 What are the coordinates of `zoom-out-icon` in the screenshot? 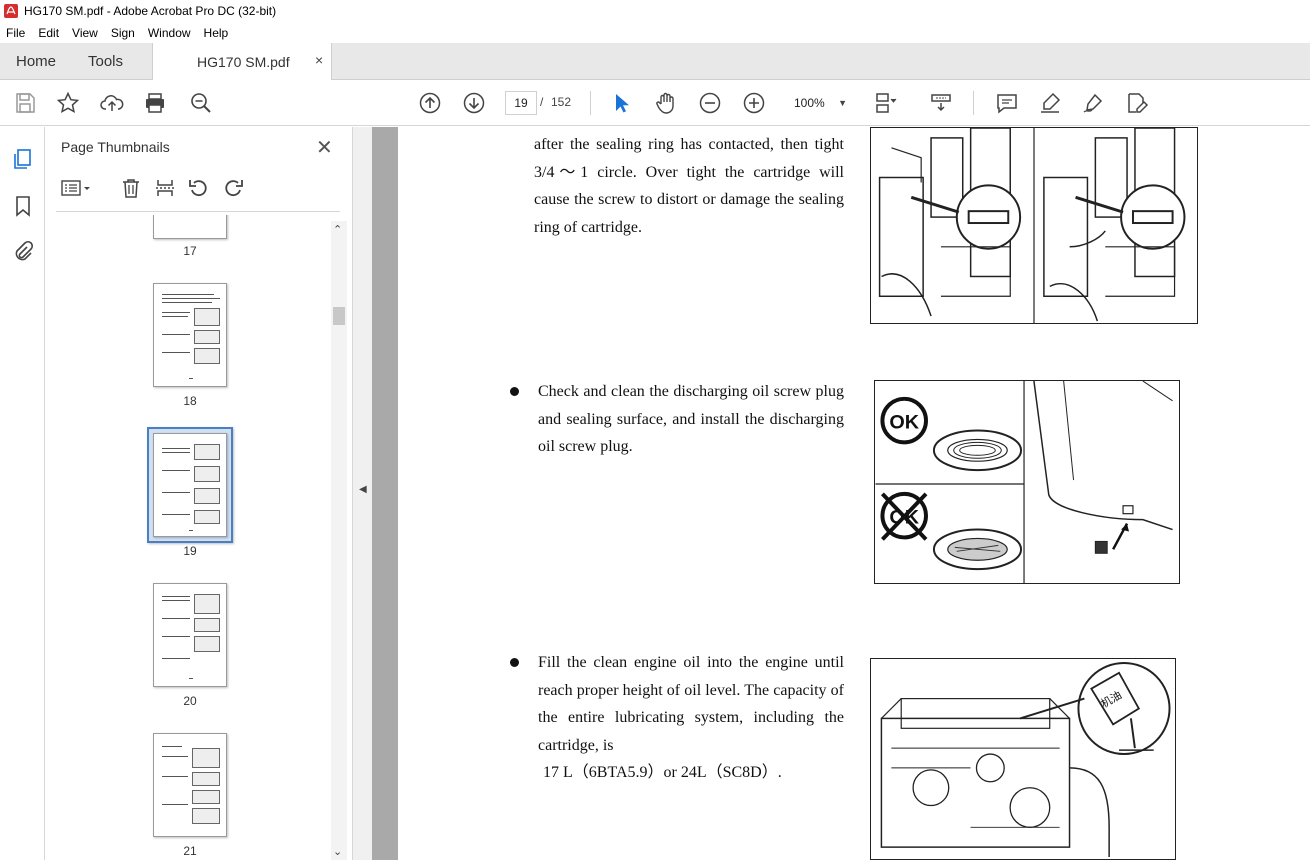 It's located at (710, 103).